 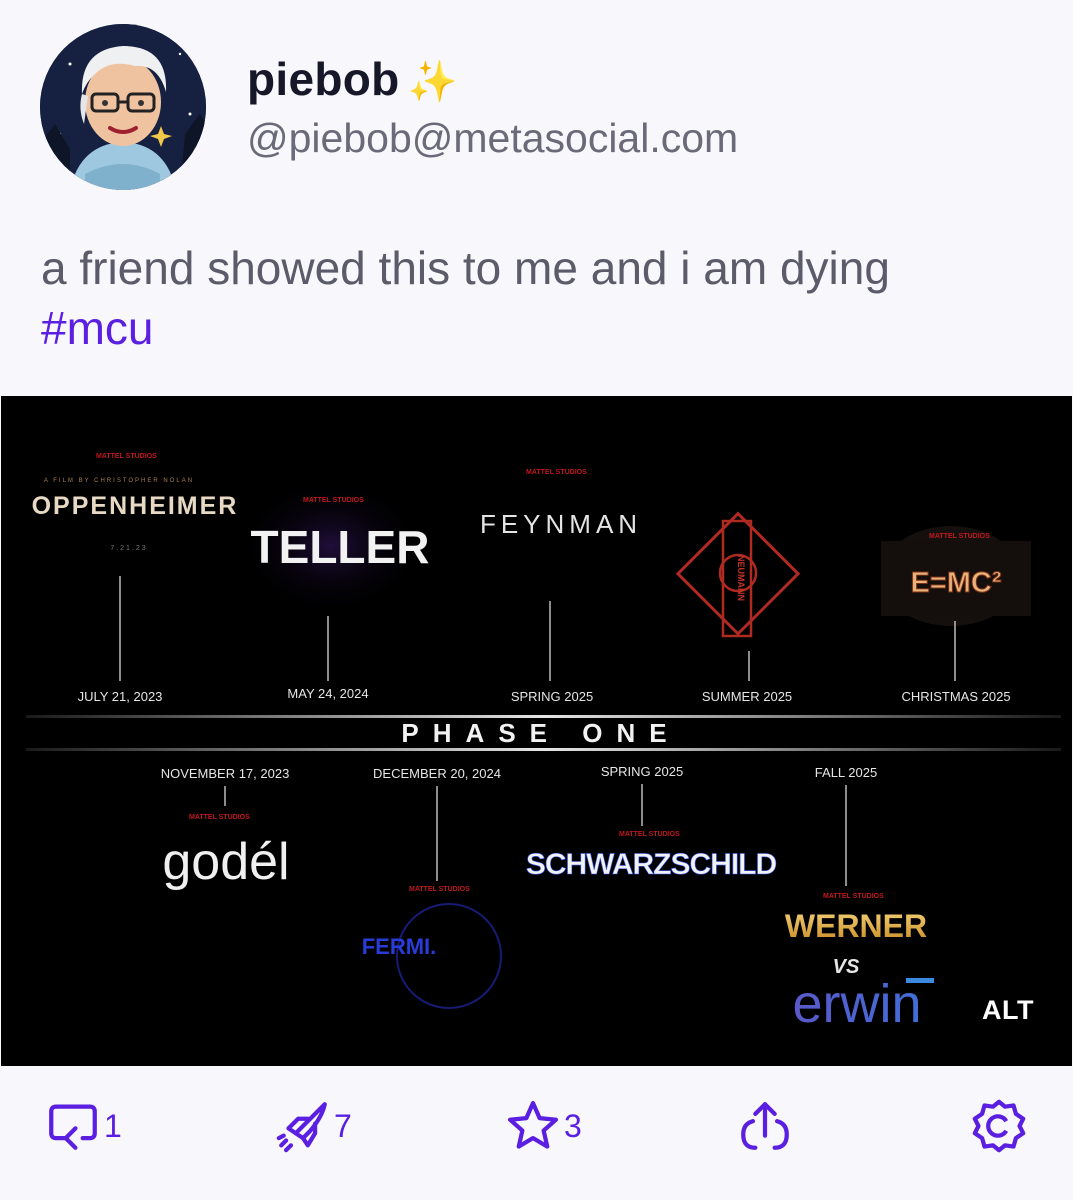 What do you see at coordinates (955, 696) in the screenshot?
I see `date-emc2: CHRISTMAS 2025` at bounding box center [955, 696].